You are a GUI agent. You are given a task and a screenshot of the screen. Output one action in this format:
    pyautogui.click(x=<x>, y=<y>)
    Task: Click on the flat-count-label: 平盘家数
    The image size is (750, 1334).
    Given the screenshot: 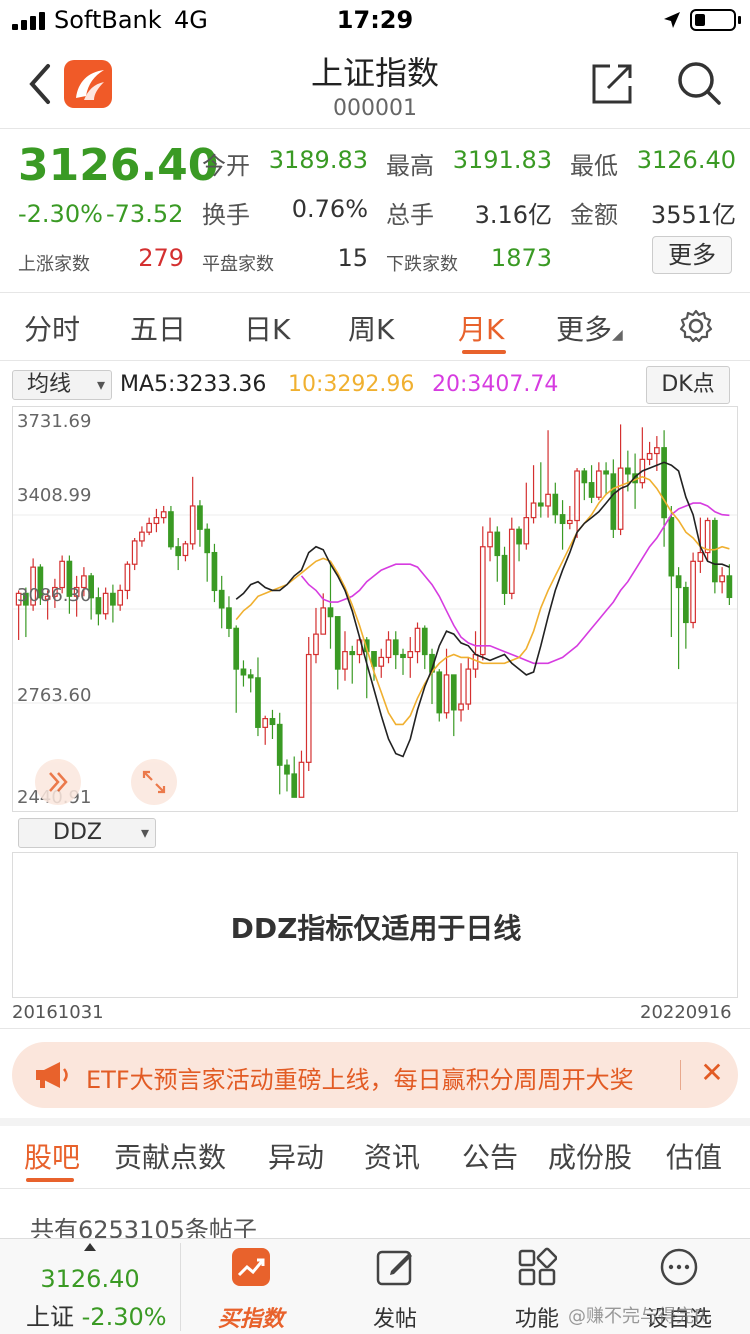 What is the action you would take?
    pyautogui.click(x=238, y=264)
    